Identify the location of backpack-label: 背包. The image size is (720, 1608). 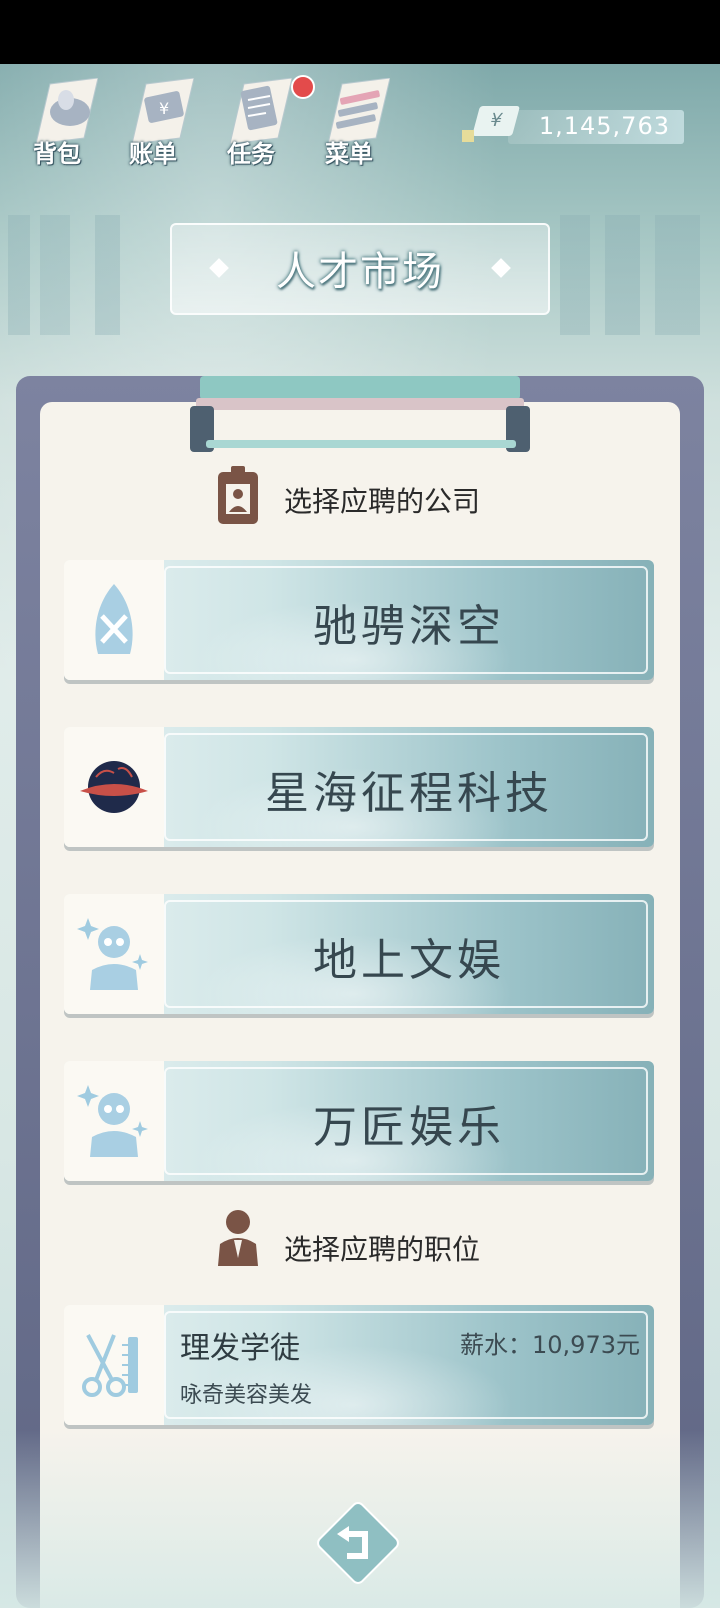
(57, 154).